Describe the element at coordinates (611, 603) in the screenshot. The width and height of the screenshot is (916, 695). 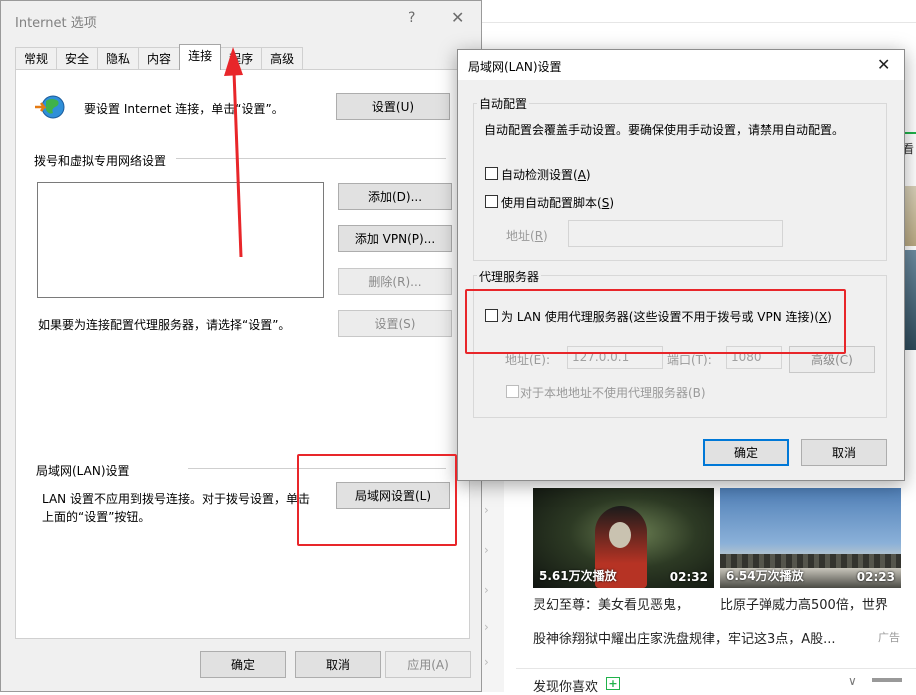
I see `video-title: 灵幻至尊：美女看见恶鬼，` at that location.